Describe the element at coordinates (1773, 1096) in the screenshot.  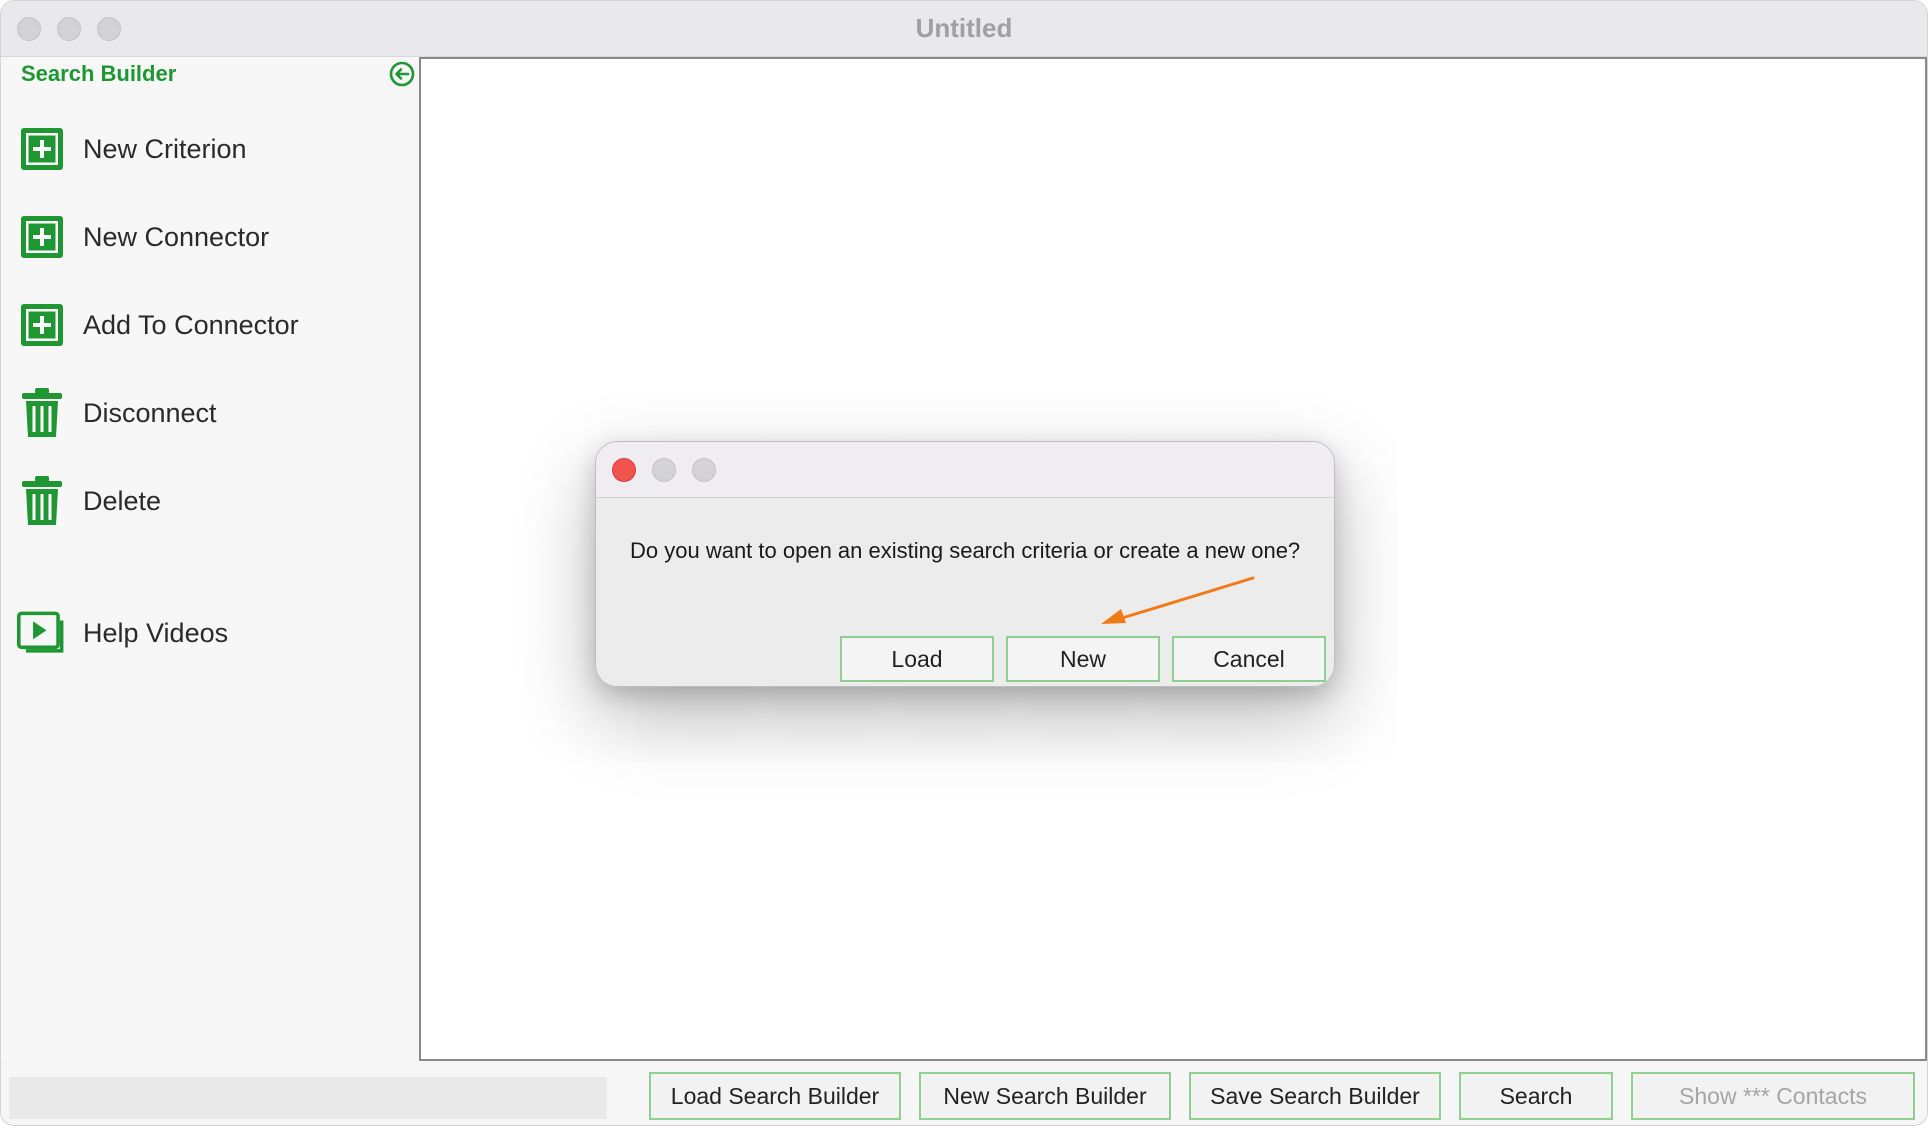
I see `show-contacts-button: Show *** Contacts` at that location.